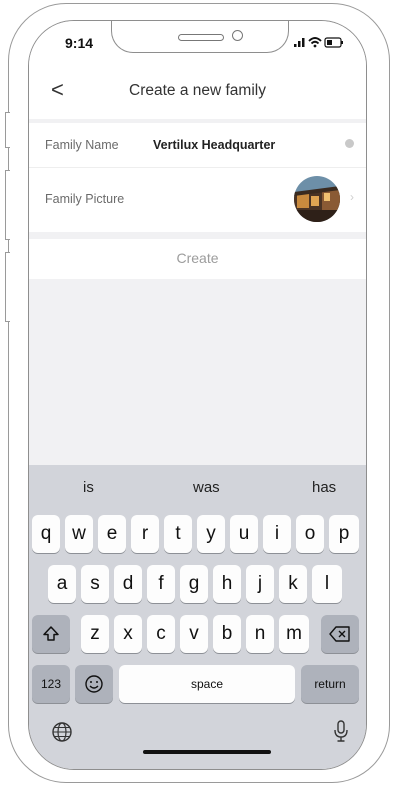 The width and height of the screenshot is (396, 788). Describe the element at coordinates (293, 584) in the screenshot. I see `key-k: k` at that location.